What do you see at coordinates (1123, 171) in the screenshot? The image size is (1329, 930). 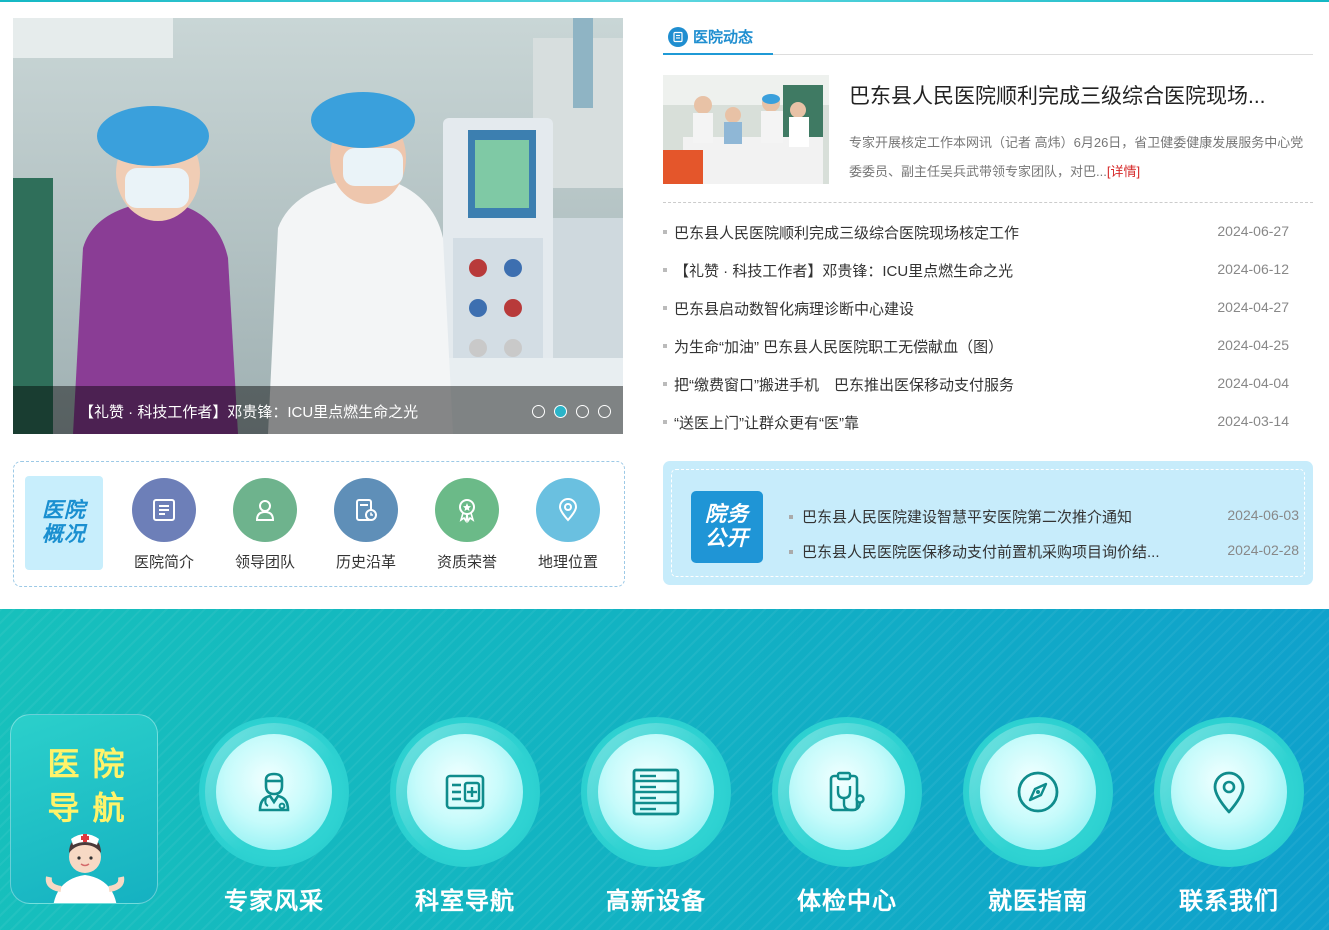 I see `featured-news-more-link: [详情]` at bounding box center [1123, 171].